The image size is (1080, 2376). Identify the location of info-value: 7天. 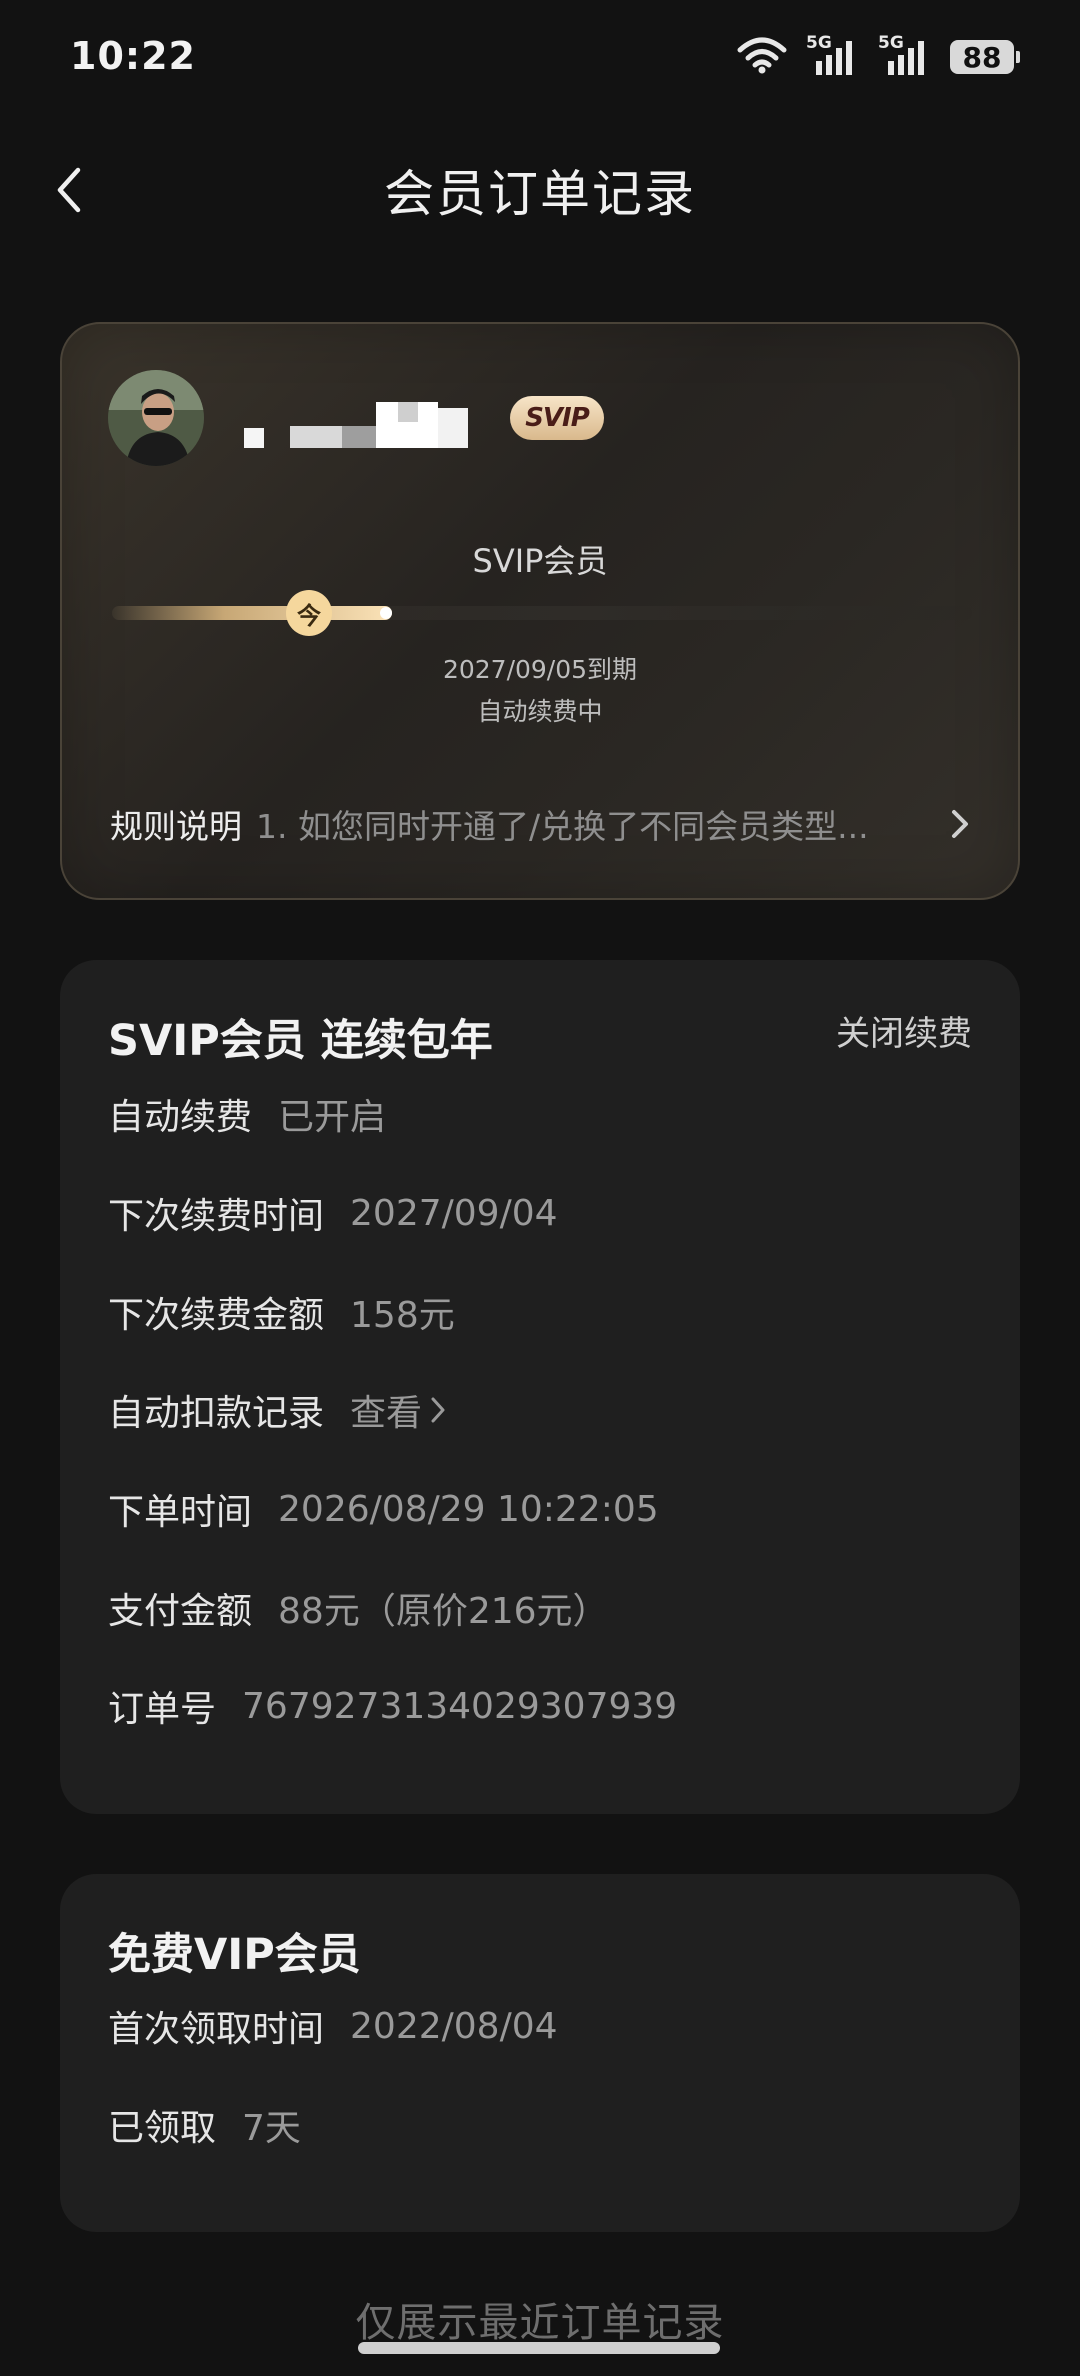
(271, 2128).